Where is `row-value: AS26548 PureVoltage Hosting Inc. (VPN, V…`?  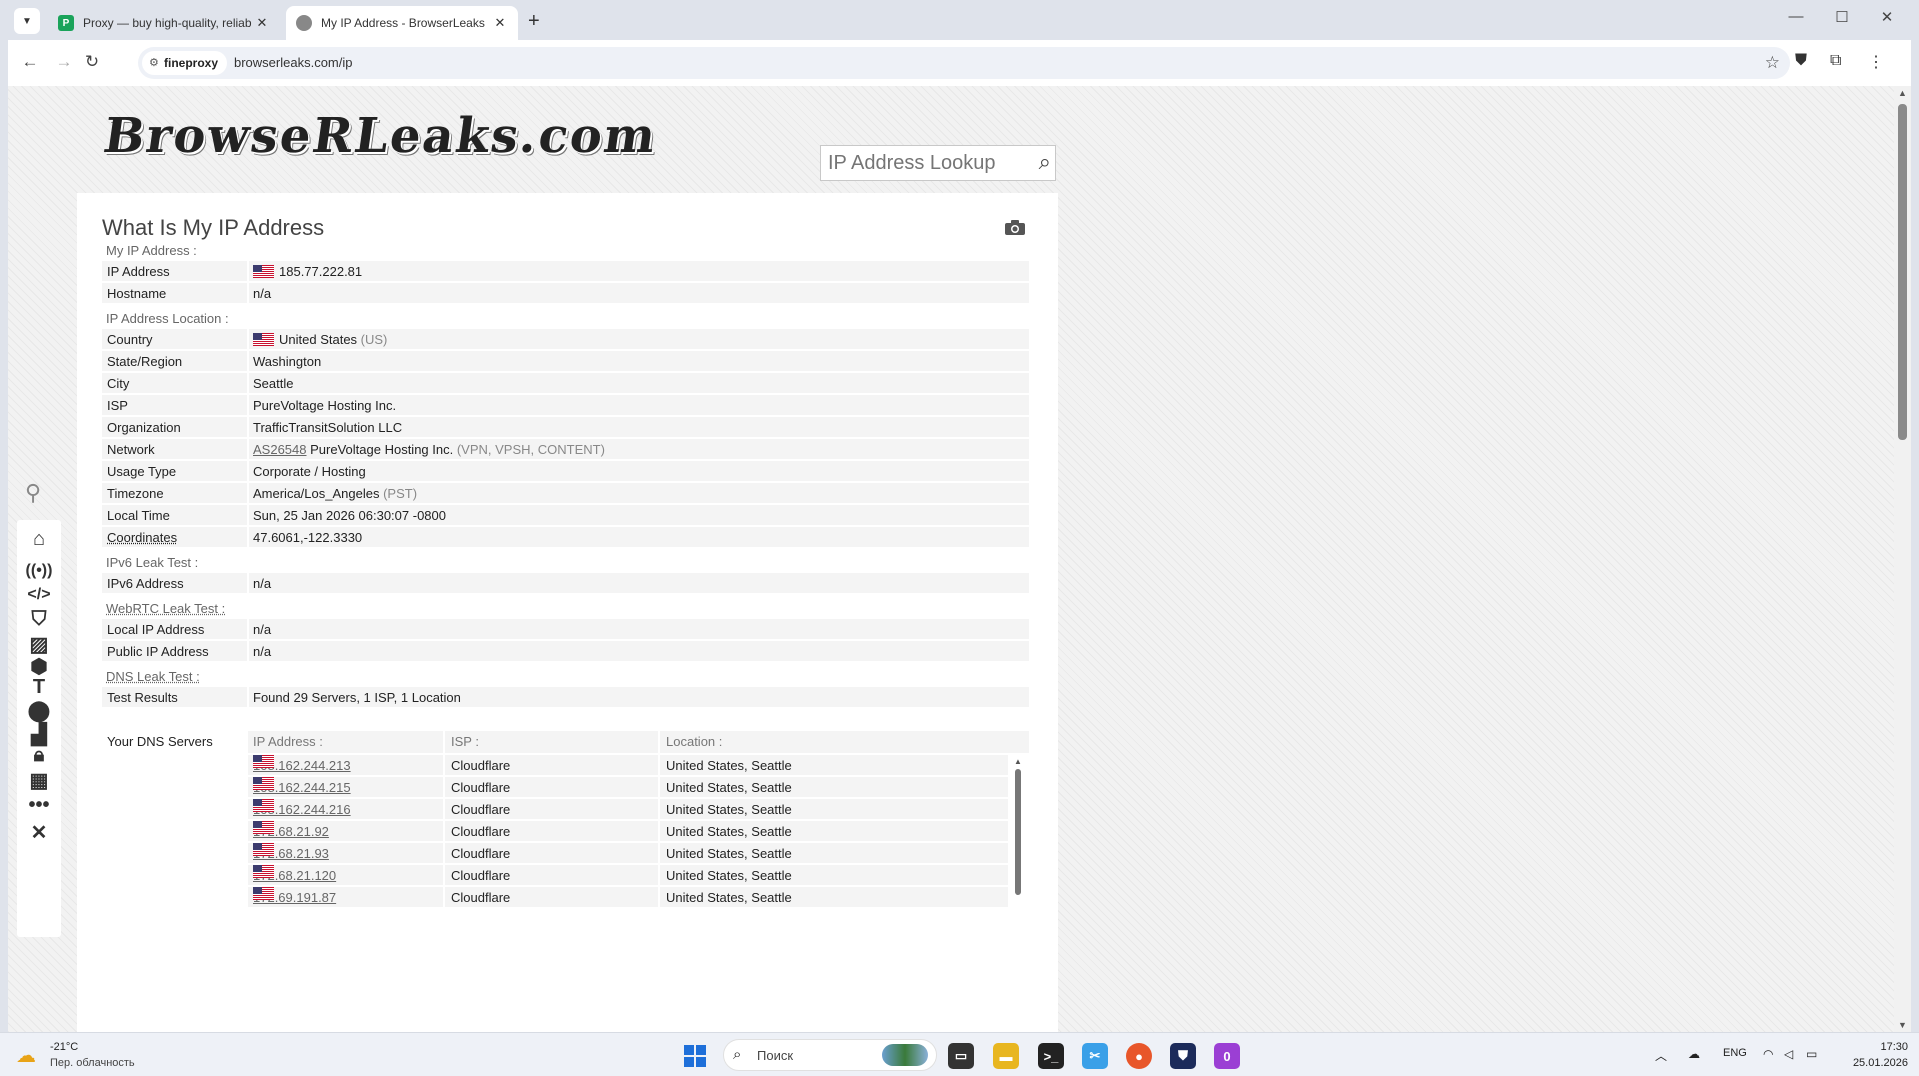 row-value: AS26548 PureVoltage Hosting Inc. (VPN, V… is located at coordinates (429, 449).